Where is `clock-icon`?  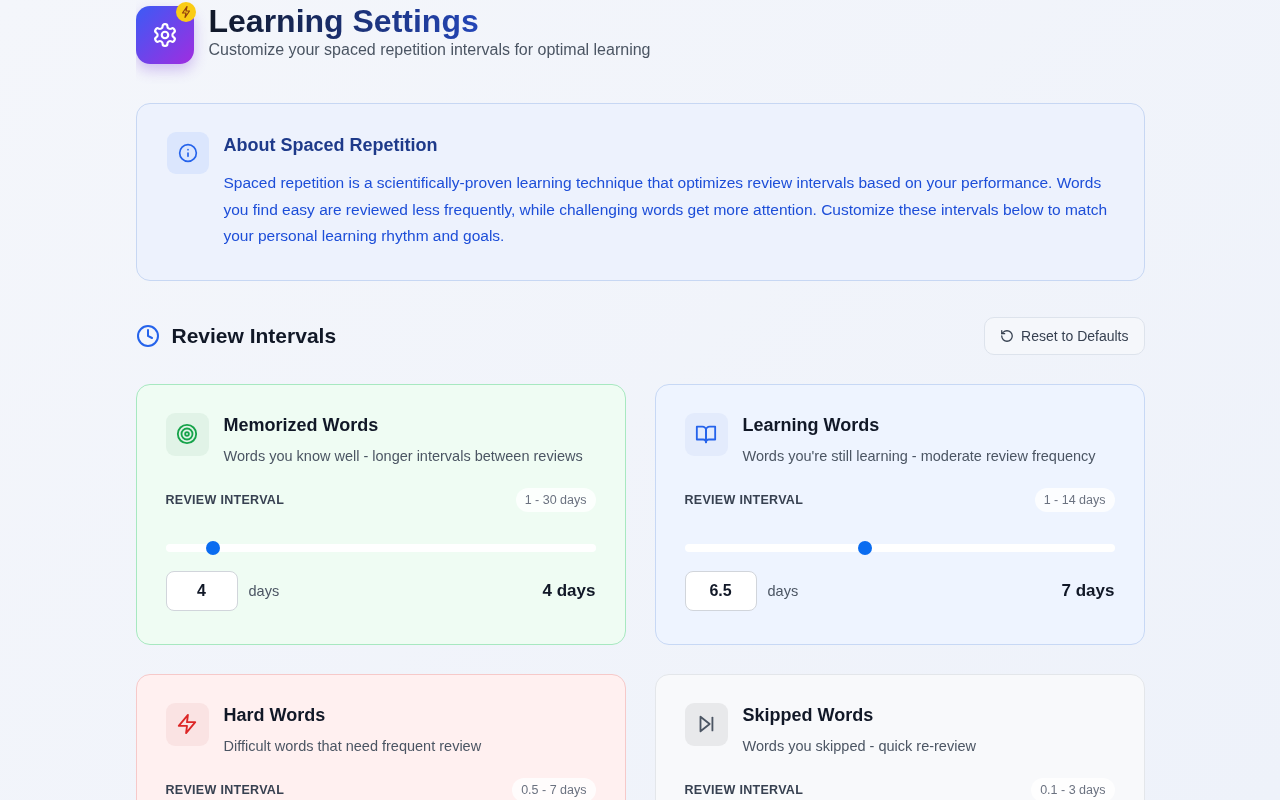
clock-icon is located at coordinates (147, 335).